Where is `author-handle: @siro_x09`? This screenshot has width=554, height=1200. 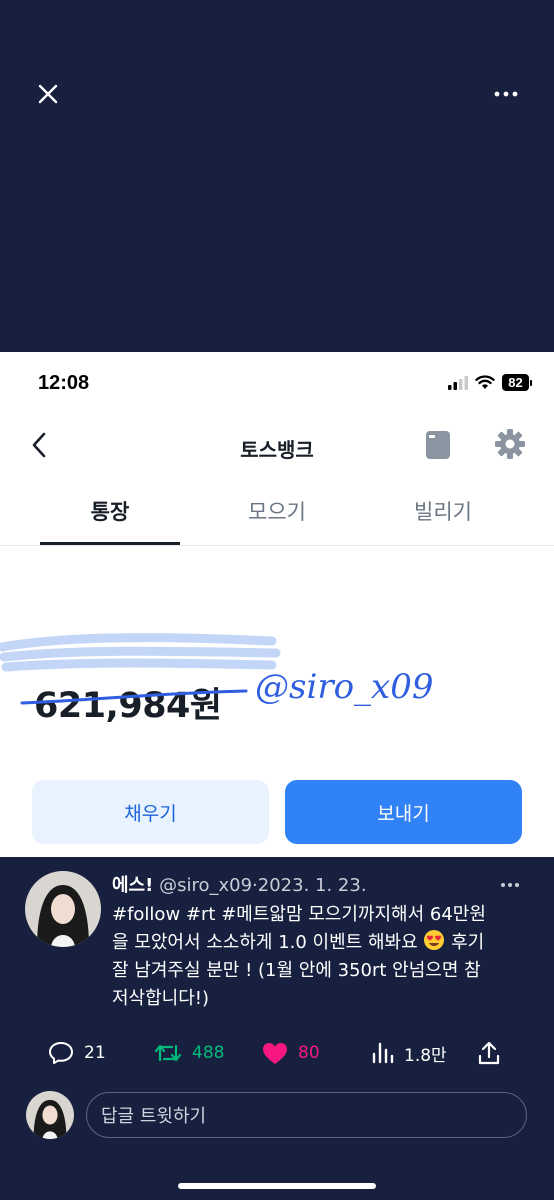 author-handle: @siro_x09 is located at coordinates (205, 885).